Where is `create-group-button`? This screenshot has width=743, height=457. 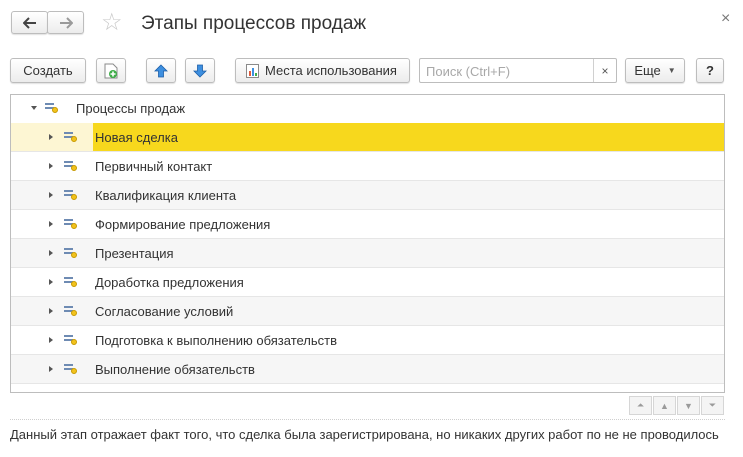 create-group-button is located at coordinates (111, 70).